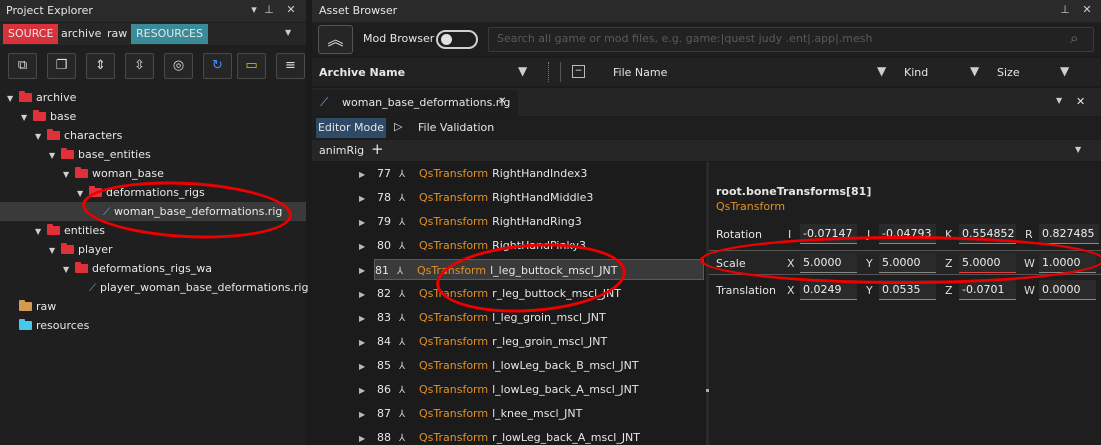 The width and height of the screenshot is (1101, 445). I want to click on tree-item-label: base, so click(63, 116).